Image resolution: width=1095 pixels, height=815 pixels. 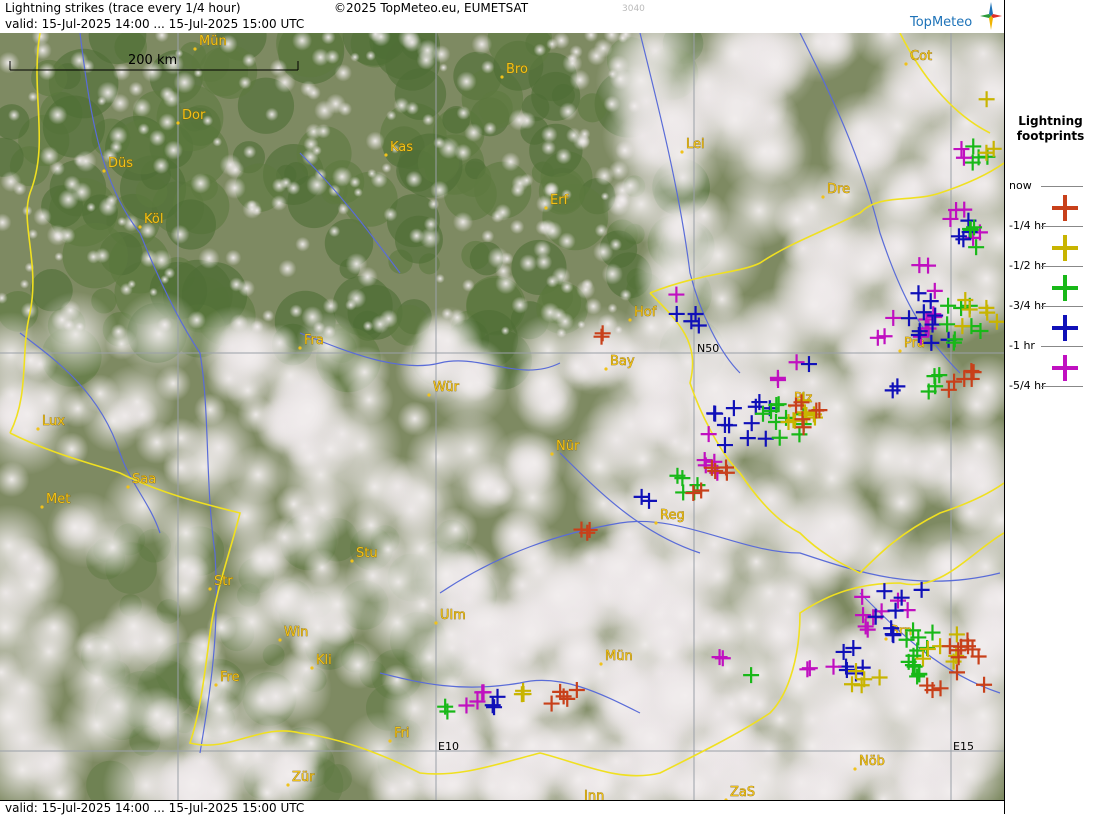 I want to click on city-label: Nür, so click(x=568, y=446).